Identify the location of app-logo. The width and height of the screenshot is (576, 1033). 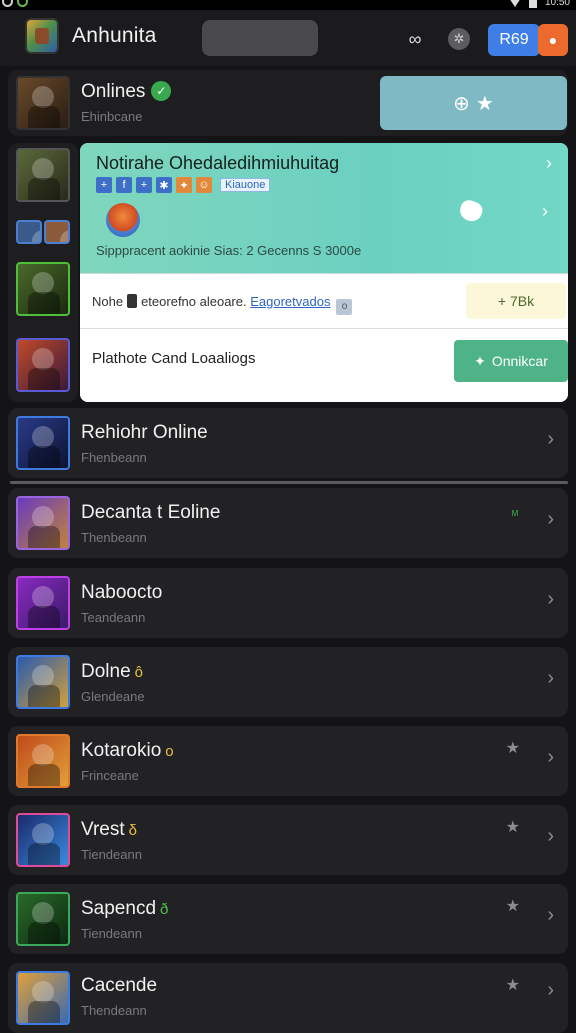
(42, 36).